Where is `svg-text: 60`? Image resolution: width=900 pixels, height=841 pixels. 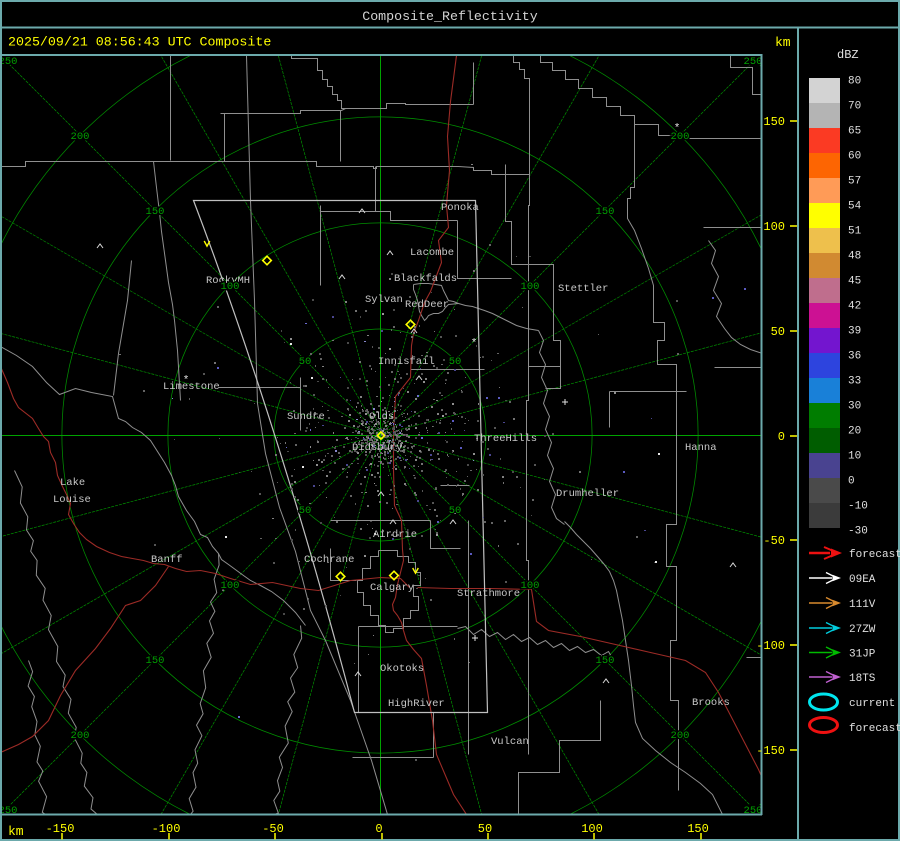
svg-text: 60 is located at coordinates (854, 157).